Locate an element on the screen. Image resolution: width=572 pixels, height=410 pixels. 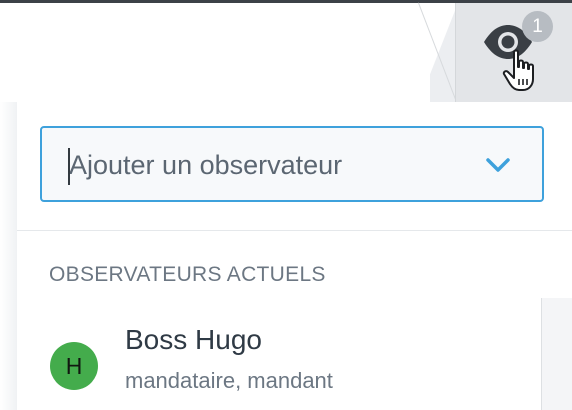
chevron-down-icon is located at coordinates (498, 165).